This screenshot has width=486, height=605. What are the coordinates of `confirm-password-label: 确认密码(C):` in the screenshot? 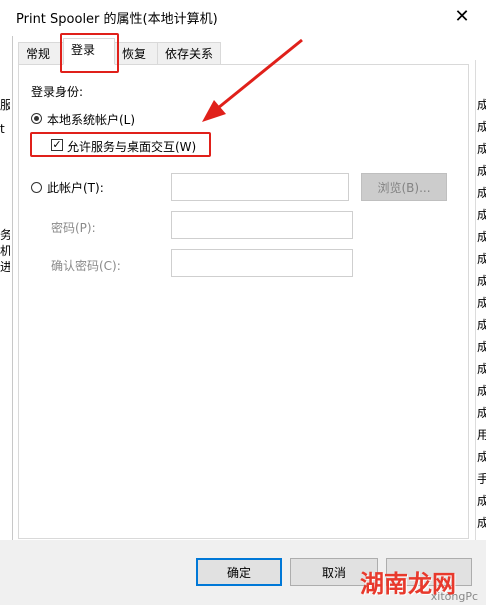 It's located at (86, 266).